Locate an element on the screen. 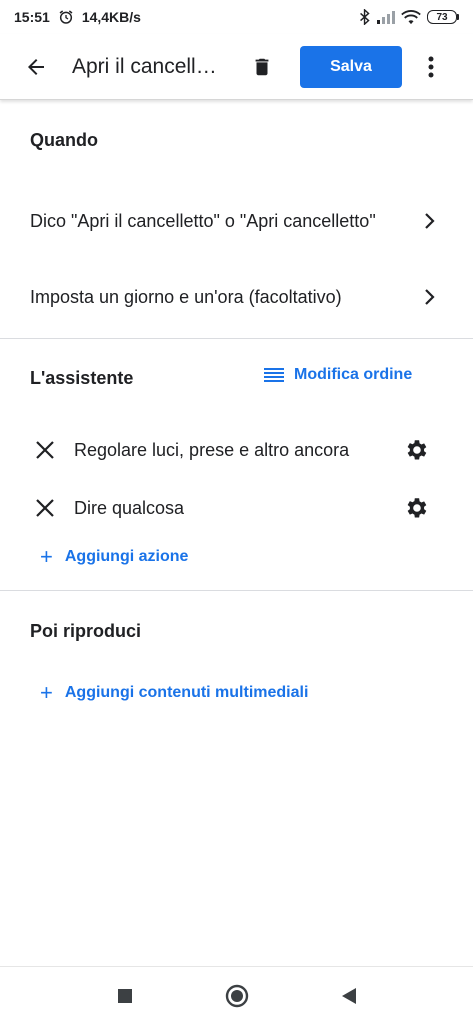 The image size is (473, 1024). system-nav-bar is located at coordinates (236, 995).